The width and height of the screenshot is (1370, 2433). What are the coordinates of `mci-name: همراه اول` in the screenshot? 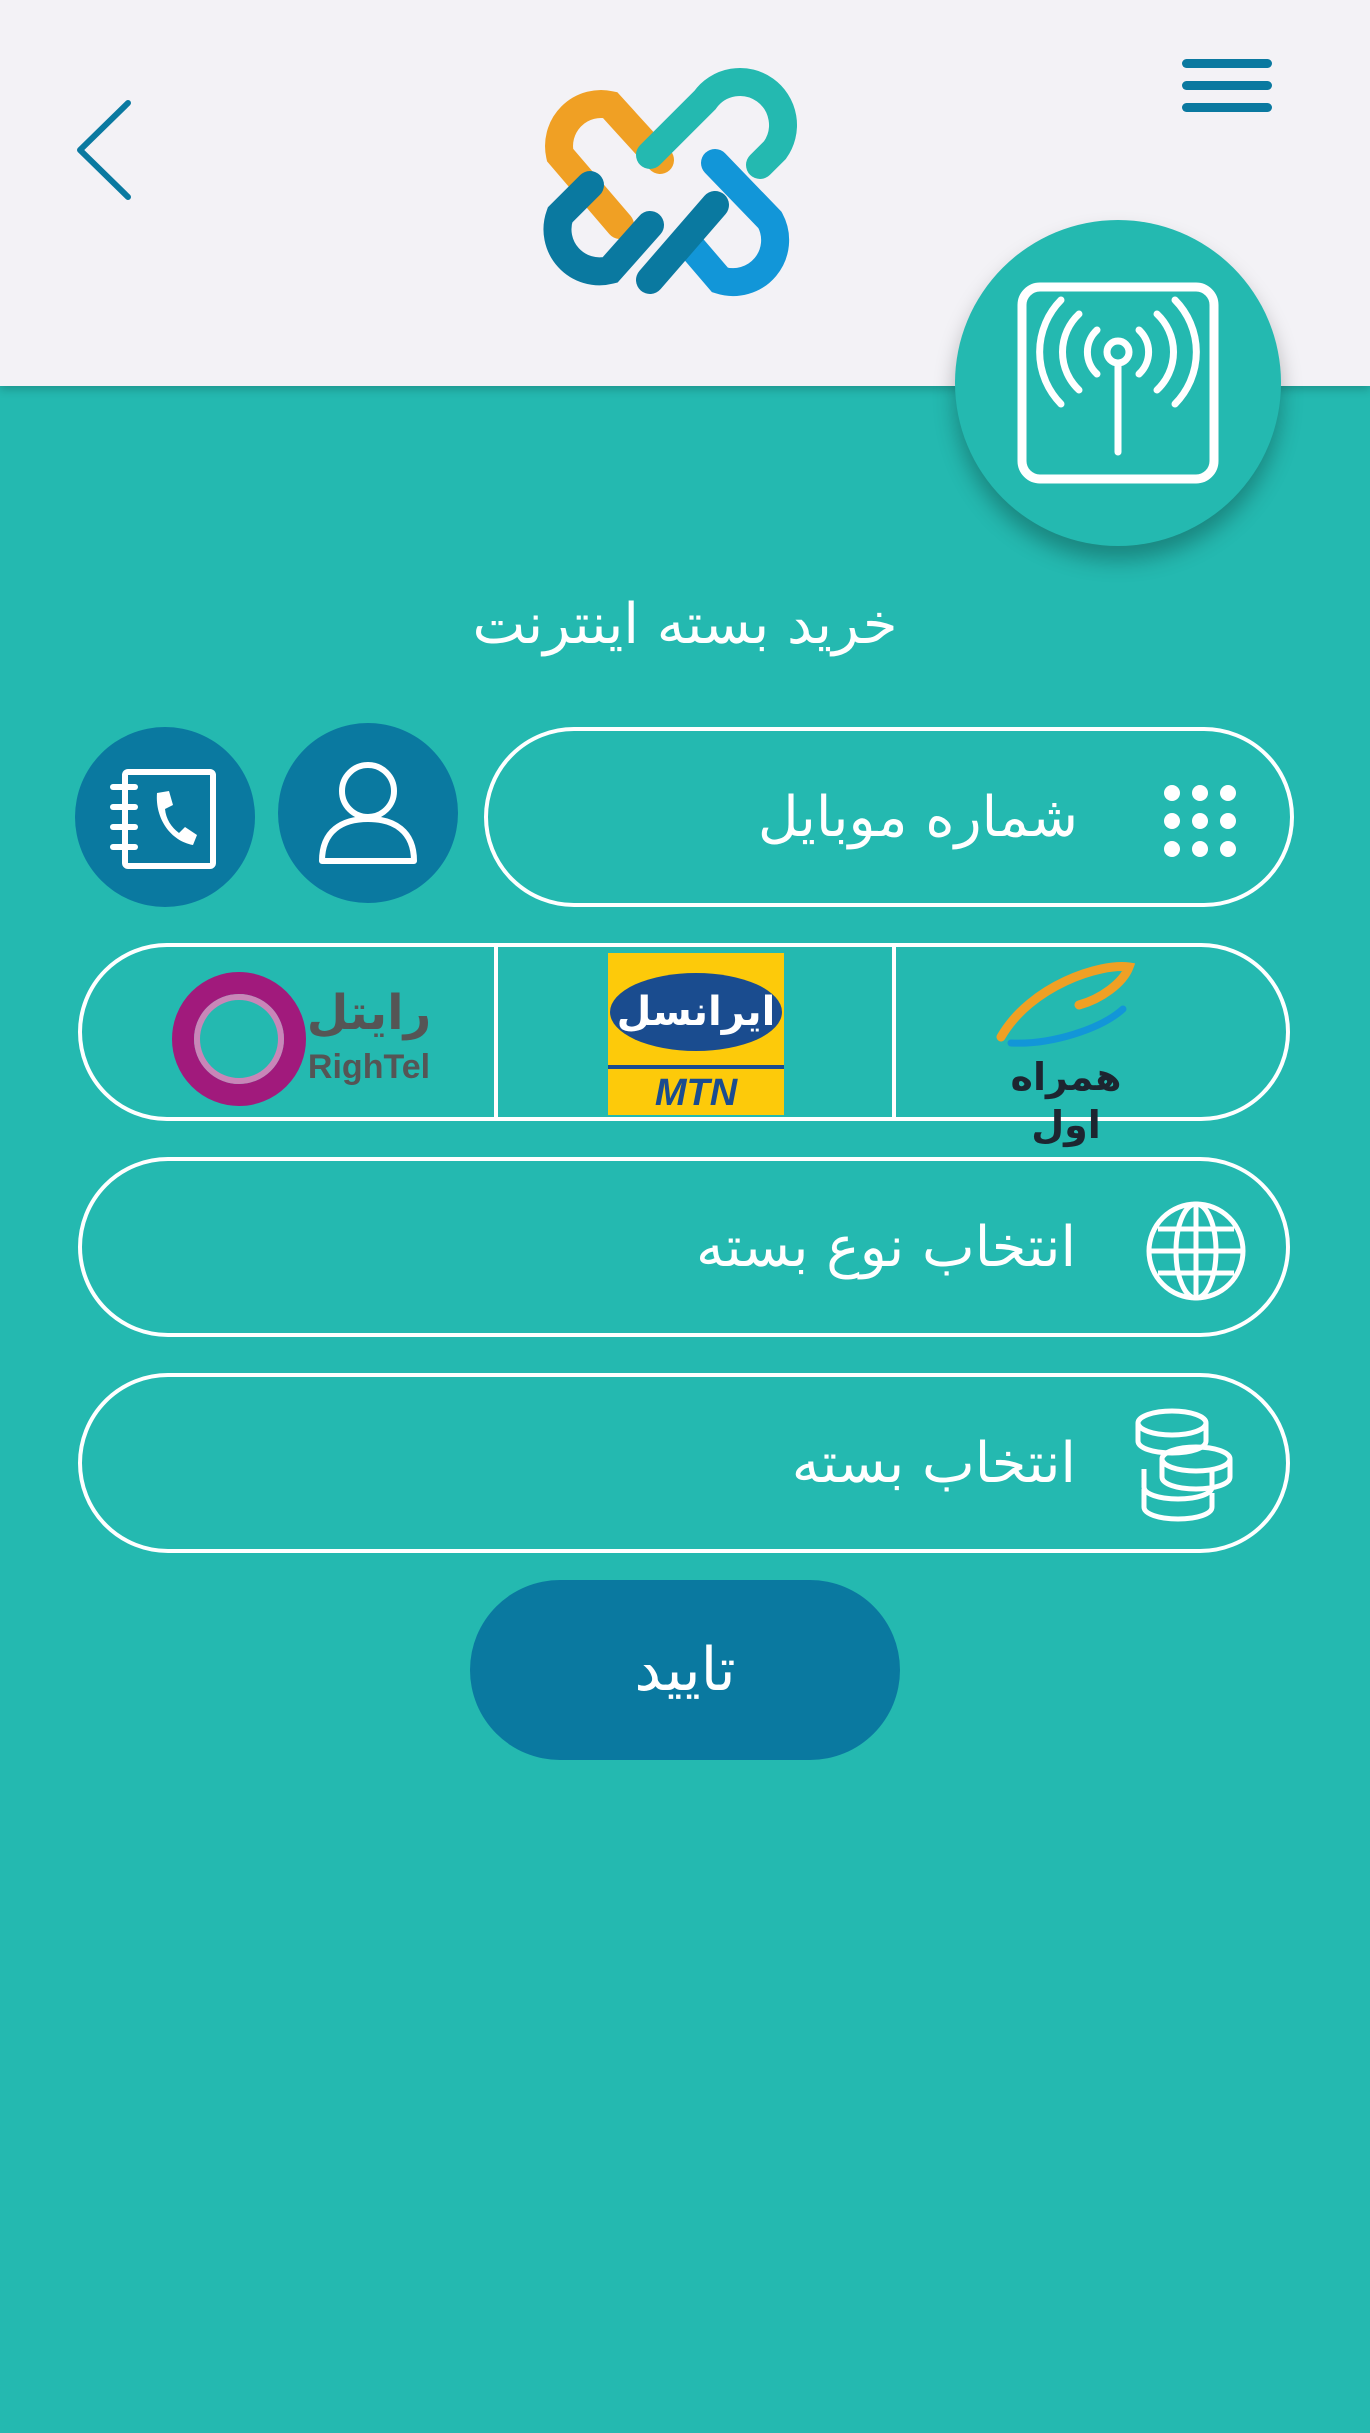 It's located at (1066, 1101).